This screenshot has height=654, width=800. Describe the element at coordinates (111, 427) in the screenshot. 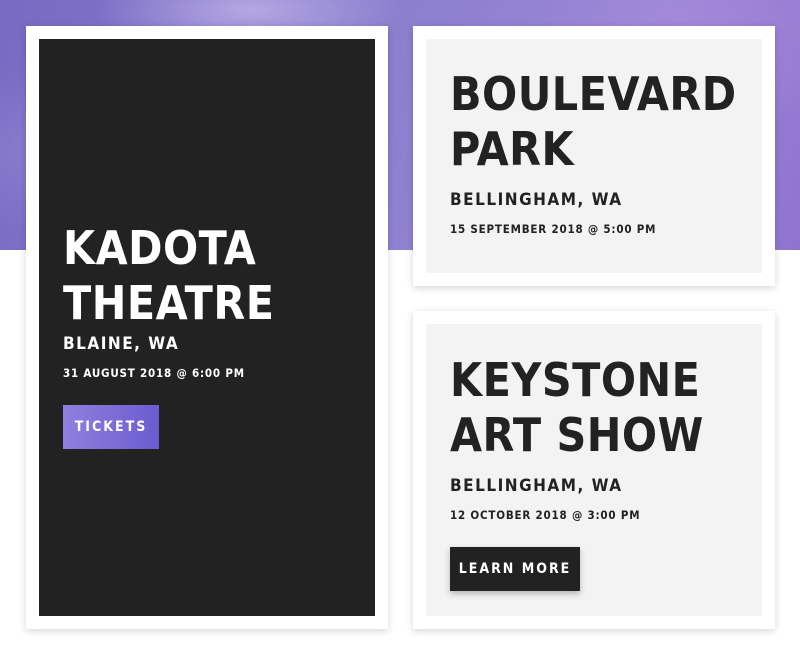

I see `tickets-button: TICKETS` at that location.